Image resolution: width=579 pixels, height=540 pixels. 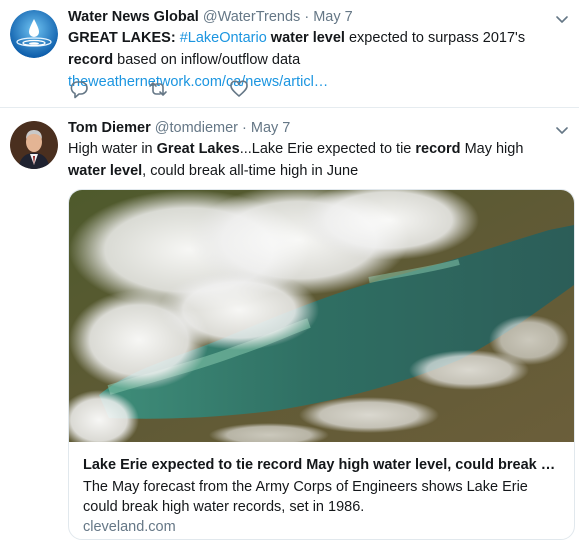 I want to click on text-segment: , could break all-time high in June, so click(x=250, y=171).